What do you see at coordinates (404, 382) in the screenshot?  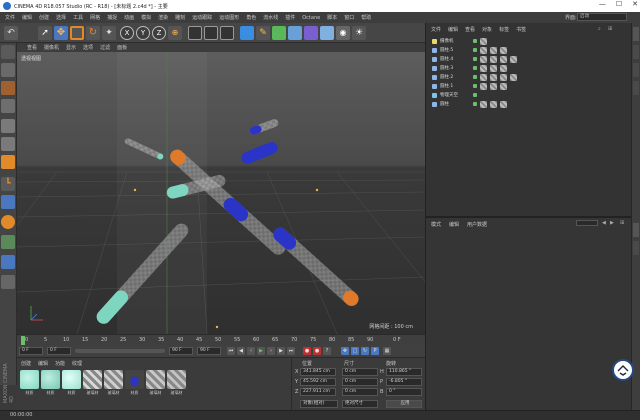 I see `rotation-p-field: -6.805 °` at bounding box center [404, 382].